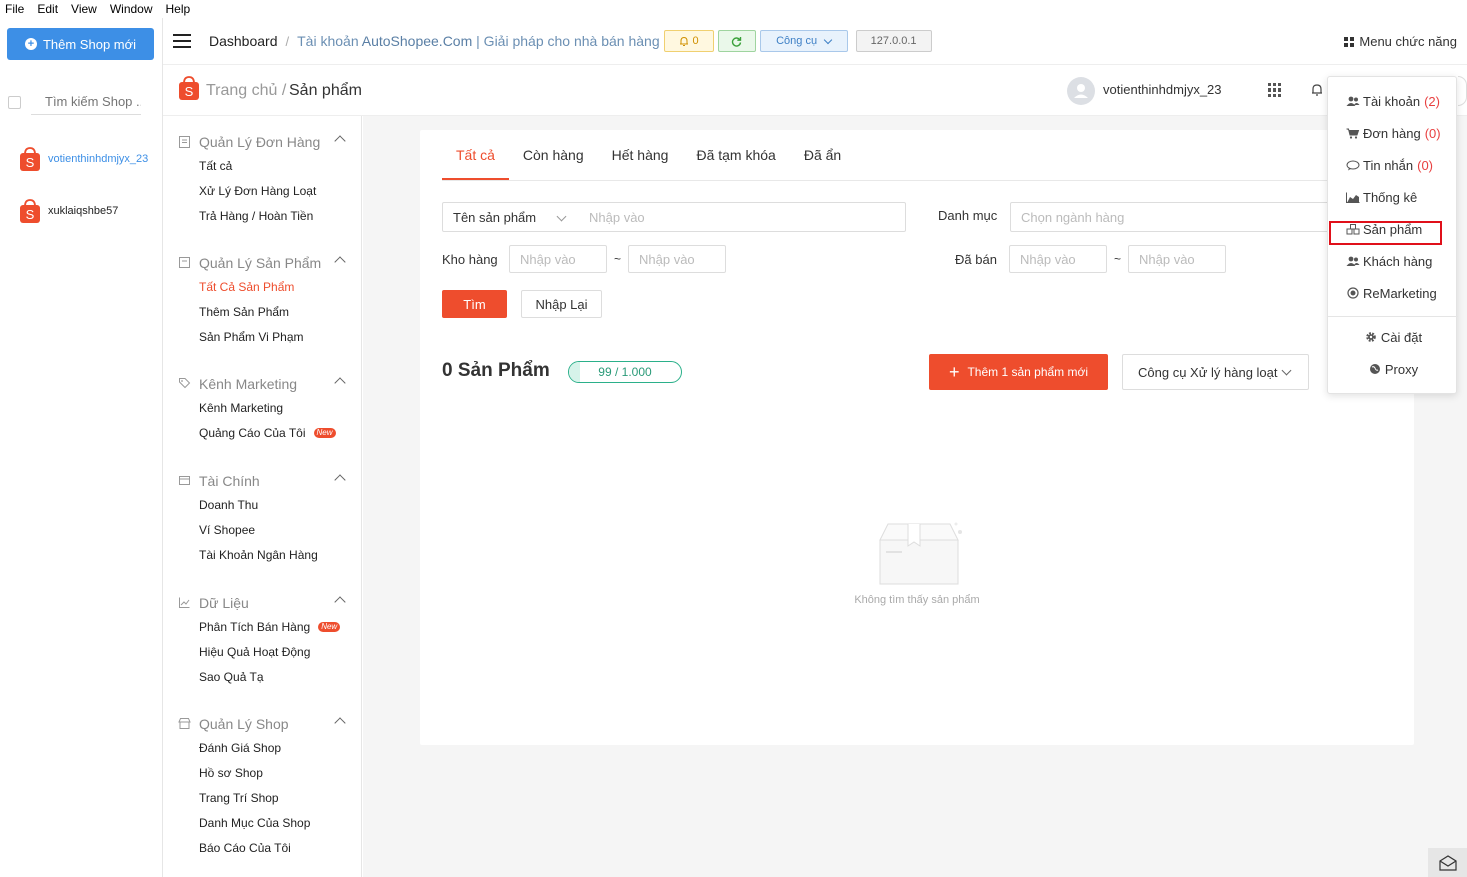 This screenshot has height=877, width=1467. What do you see at coordinates (1058, 259) in the screenshot?
I see `sold-min-input: Nhập vào` at bounding box center [1058, 259].